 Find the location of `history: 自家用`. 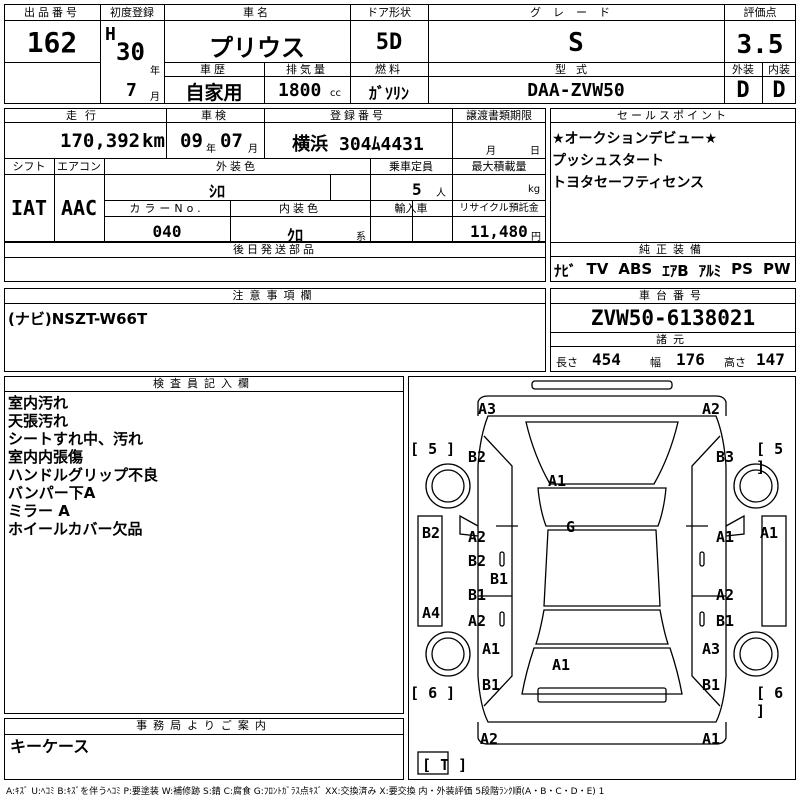

history: 自家用 is located at coordinates (214, 93).